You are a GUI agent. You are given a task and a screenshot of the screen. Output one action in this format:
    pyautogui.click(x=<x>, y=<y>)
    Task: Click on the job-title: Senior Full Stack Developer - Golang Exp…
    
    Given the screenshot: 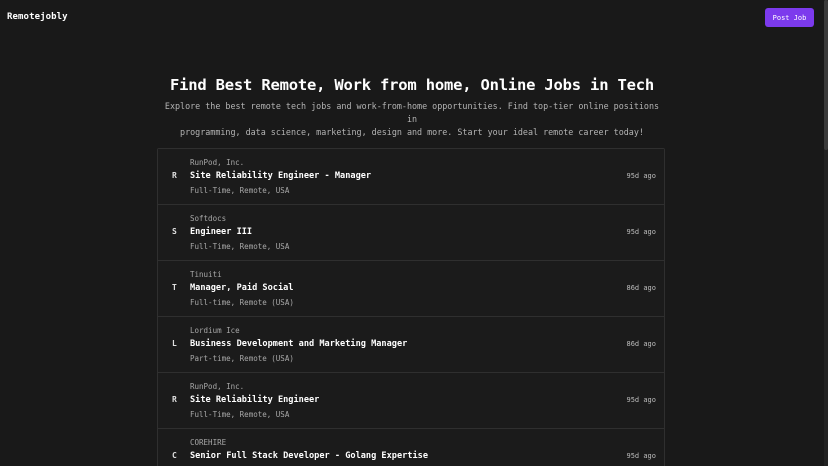 What is the action you would take?
    pyautogui.click(x=309, y=456)
    